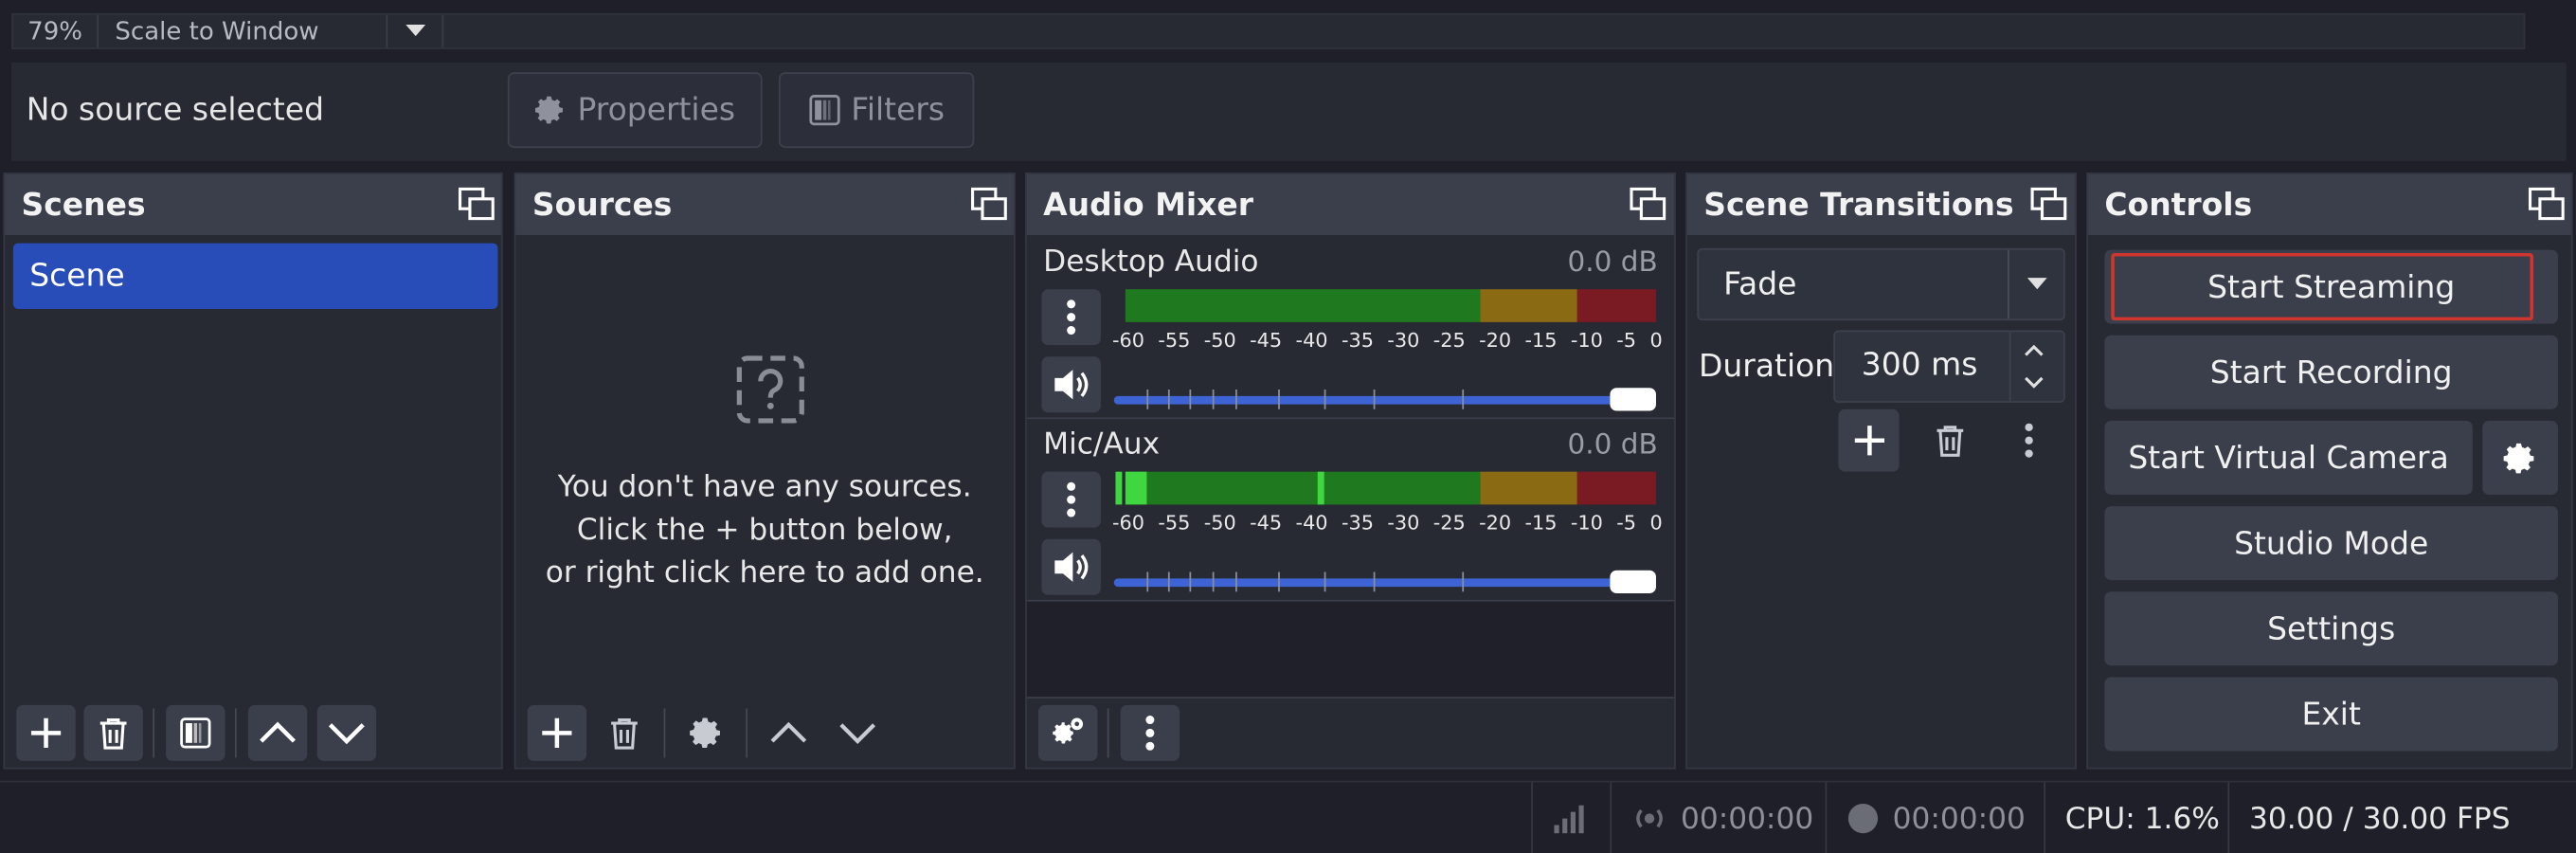 The image size is (2576, 853). I want to click on meter-tick-label: -60, so click(1127, 340).